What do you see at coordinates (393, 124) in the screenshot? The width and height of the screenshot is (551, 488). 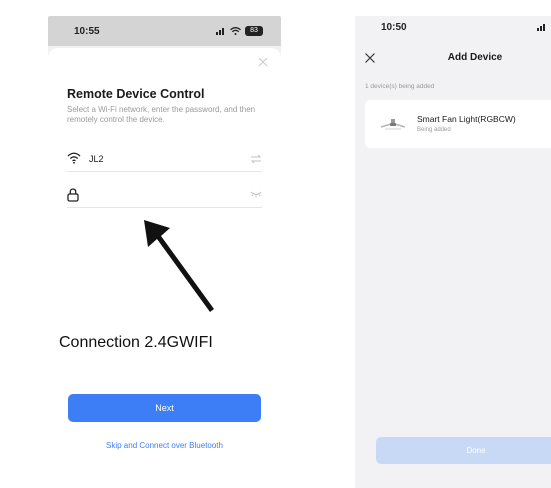 I see `fan-light-icon` at bounding box center [393, 124].